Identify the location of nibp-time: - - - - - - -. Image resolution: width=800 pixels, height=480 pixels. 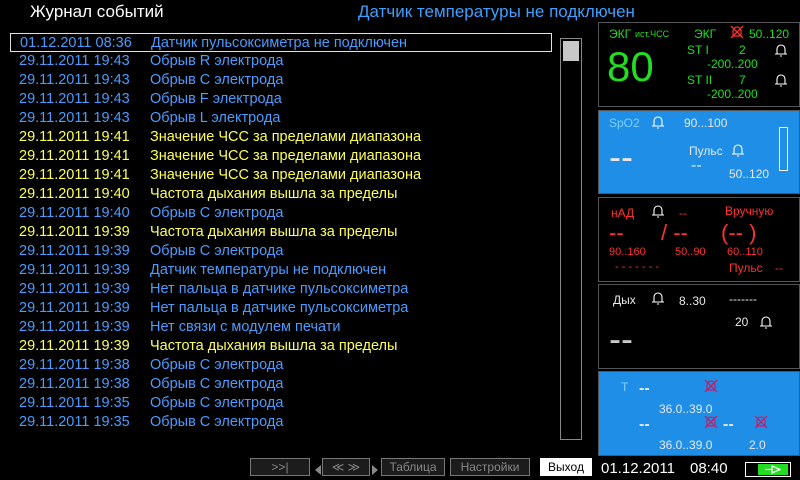
(637, 267).